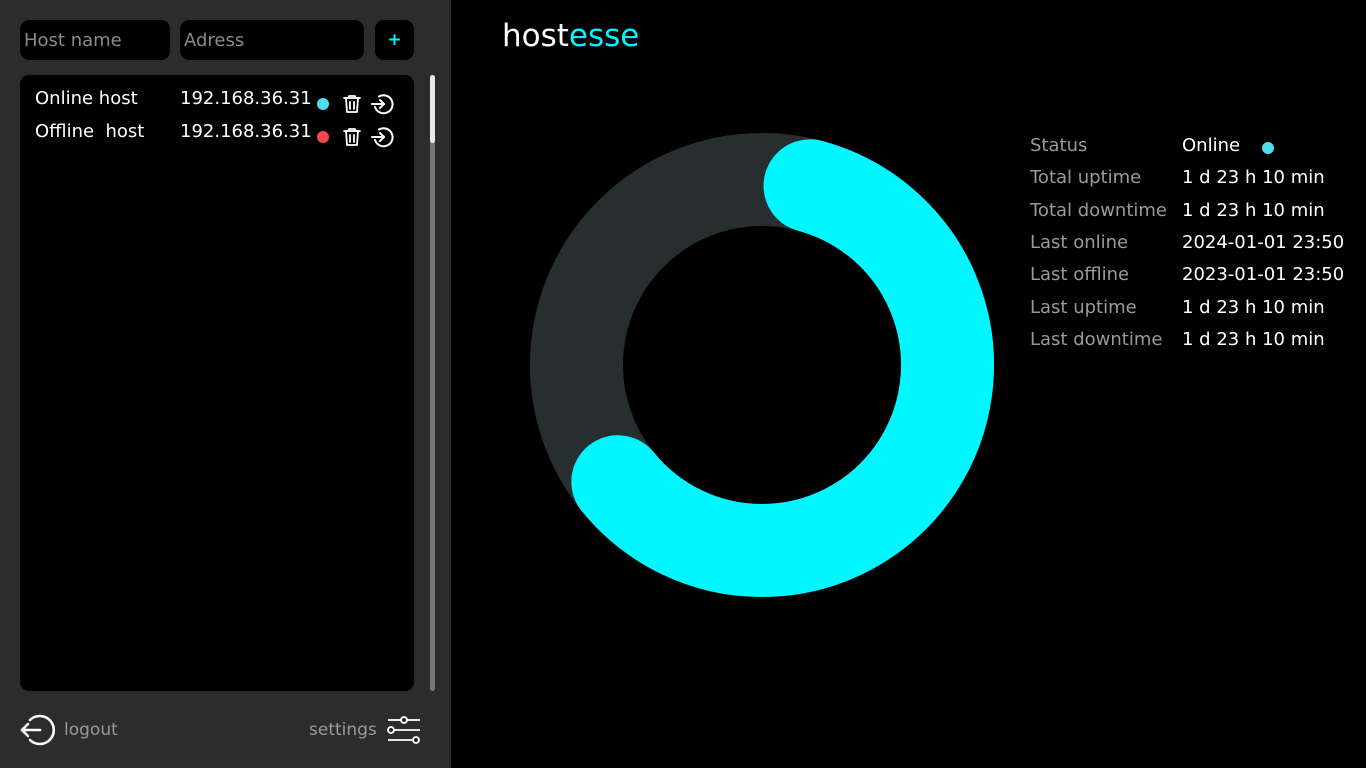 Image resolution: width=1366 pixels, height=768 pixels. I want to click on logout-button: logout, so click(69, 730).